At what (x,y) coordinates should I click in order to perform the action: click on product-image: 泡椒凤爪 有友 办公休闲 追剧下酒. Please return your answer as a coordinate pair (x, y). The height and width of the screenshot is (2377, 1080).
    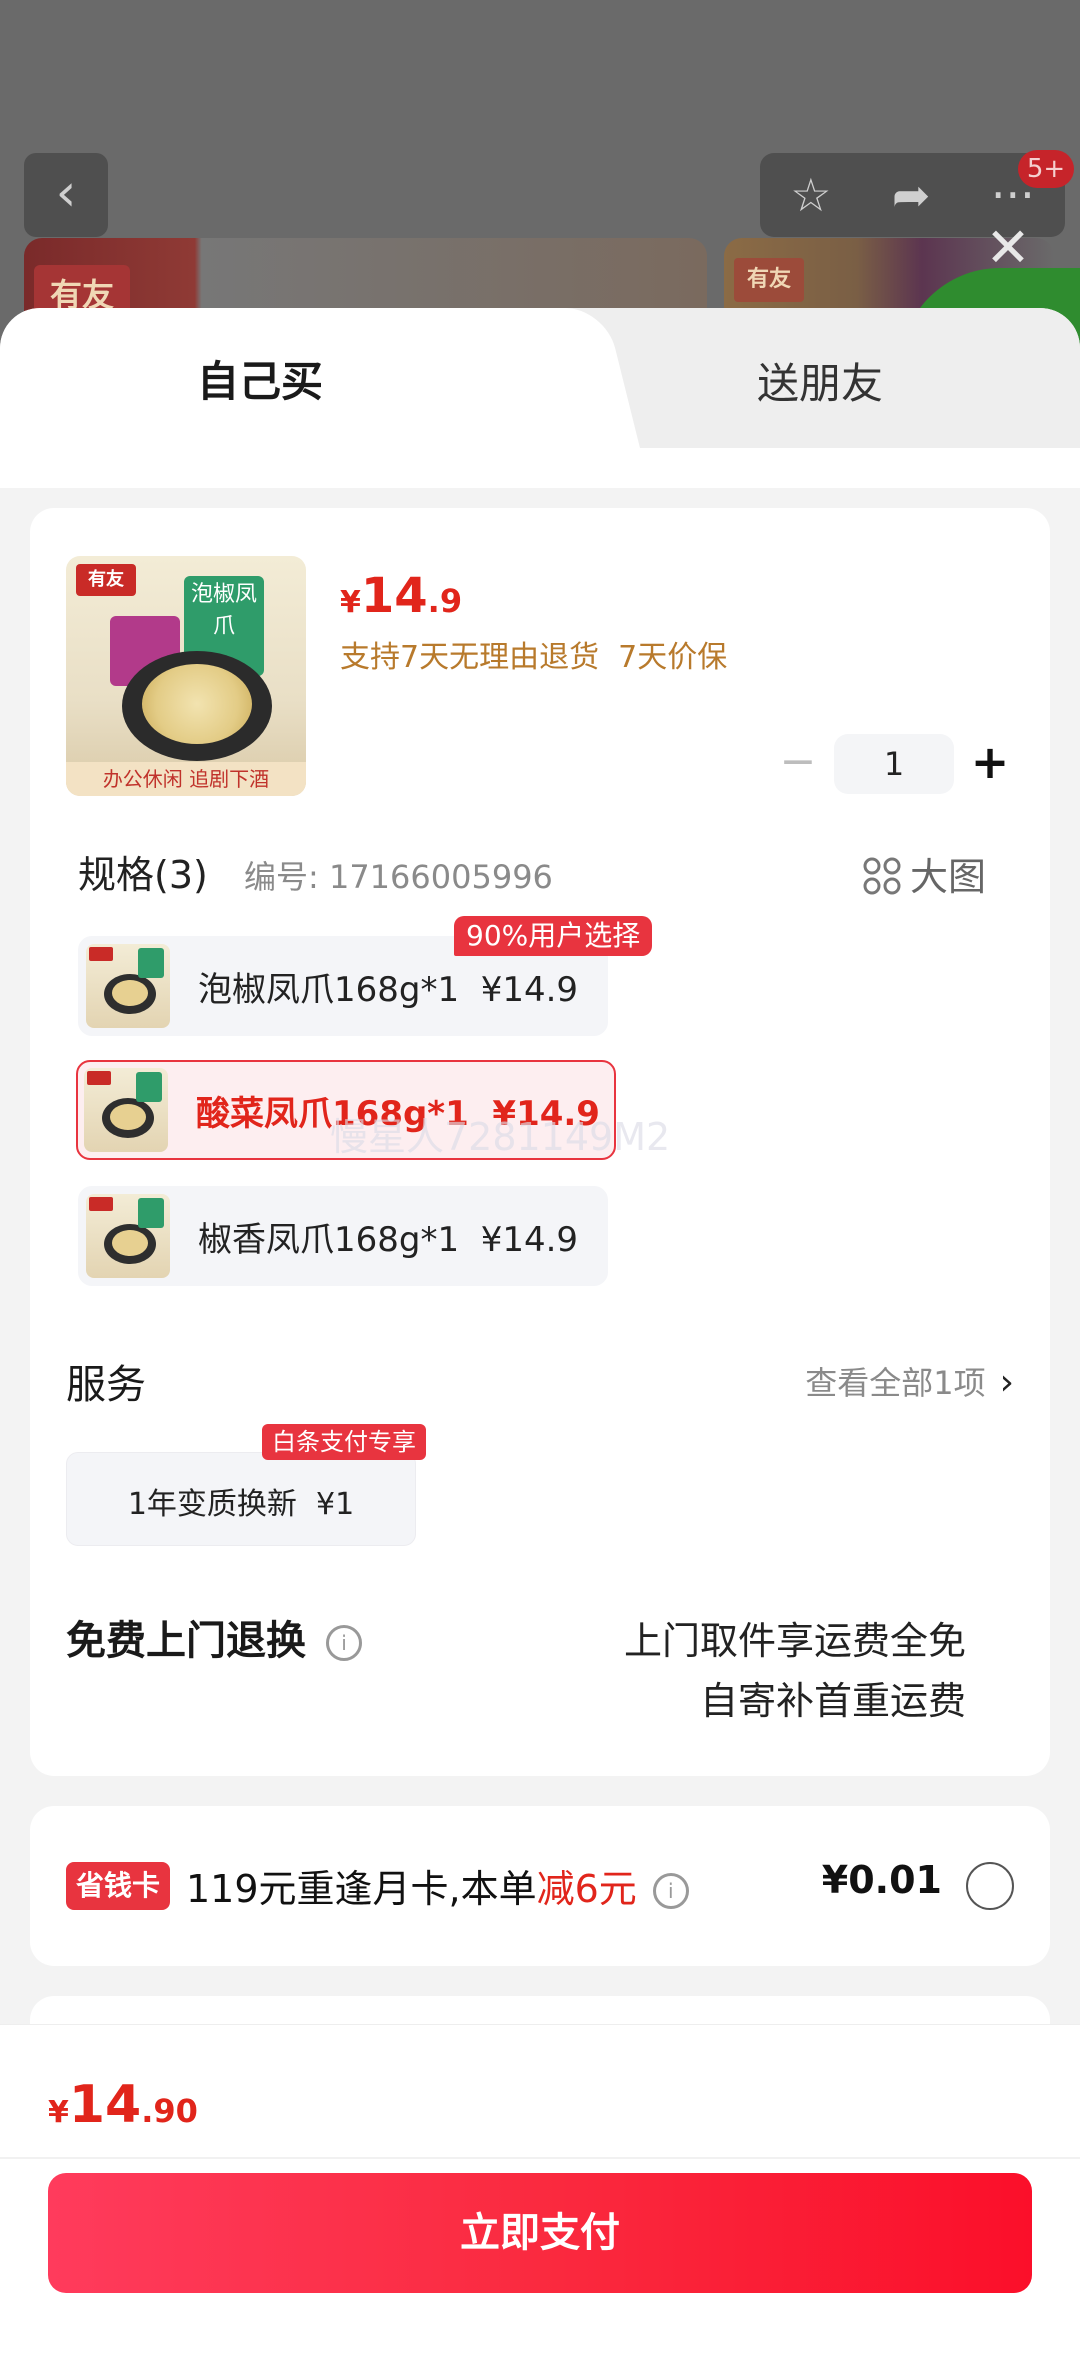
    Looking at the image, I should click on (186, 676).